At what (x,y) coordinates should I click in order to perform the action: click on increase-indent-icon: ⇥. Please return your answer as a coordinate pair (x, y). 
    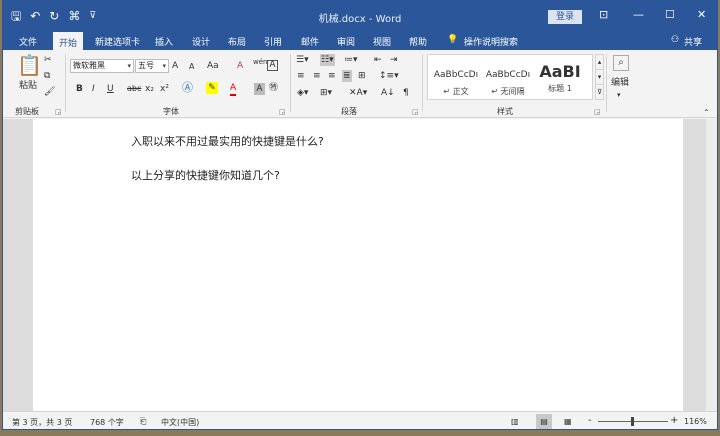
    Looking at the image, I should click on (394, 60).